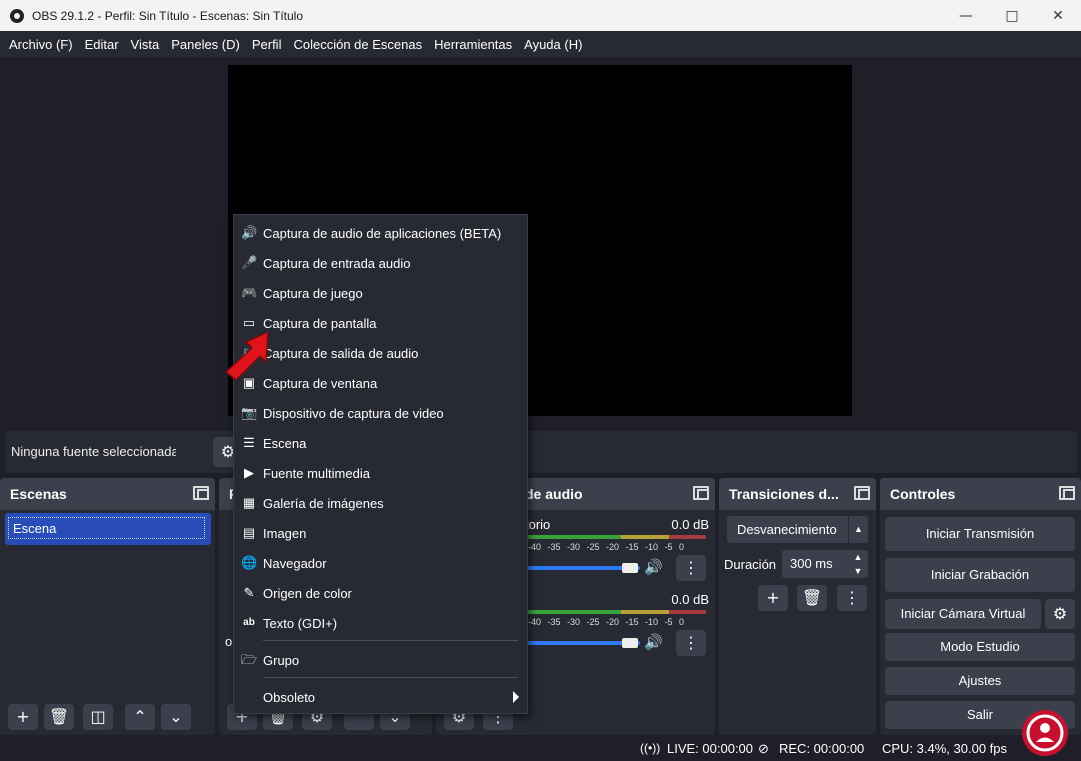  Describe the element at coordinates (205, 44) in the screenshot. I see `menu-paneles: Paneles (D)` at that location.